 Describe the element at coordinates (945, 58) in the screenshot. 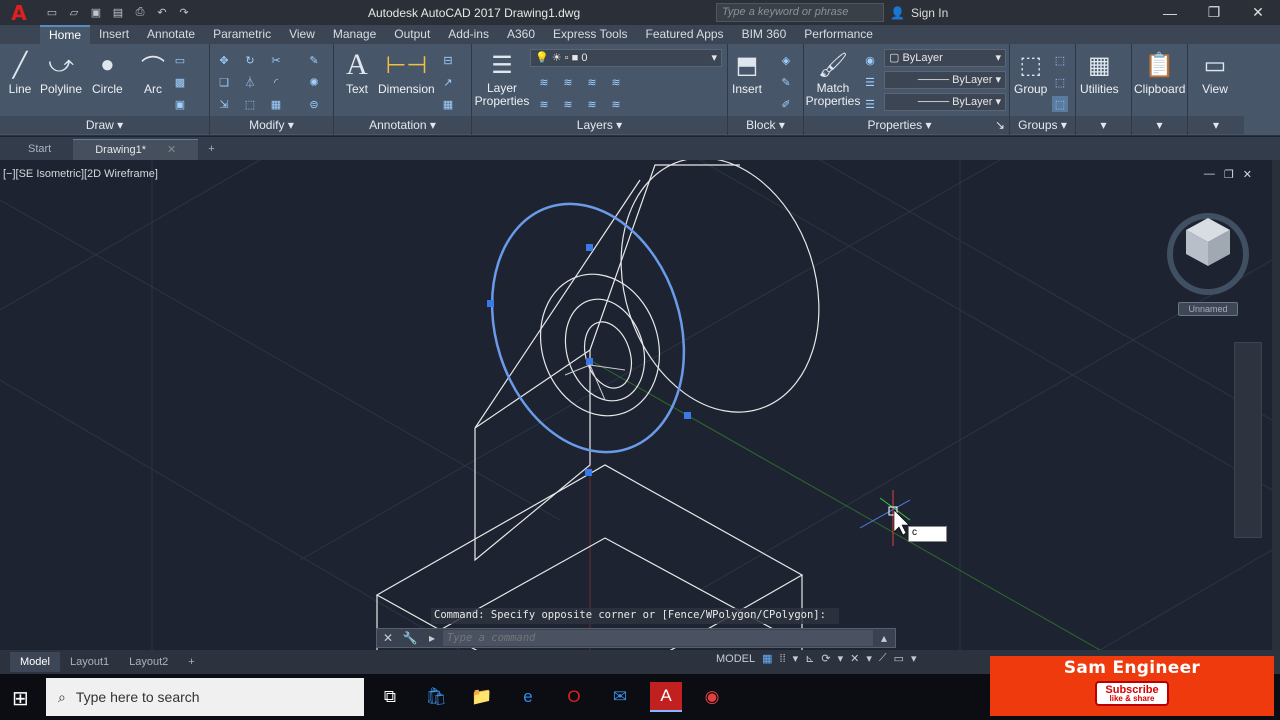

I see `color-dropdown: ▢ ByLayer ▾` at that location.